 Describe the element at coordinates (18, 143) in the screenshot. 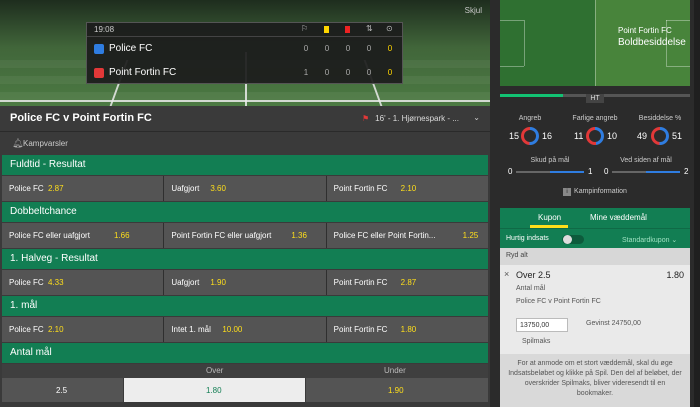

I see `bell-icon: 🔔︎` at that location.